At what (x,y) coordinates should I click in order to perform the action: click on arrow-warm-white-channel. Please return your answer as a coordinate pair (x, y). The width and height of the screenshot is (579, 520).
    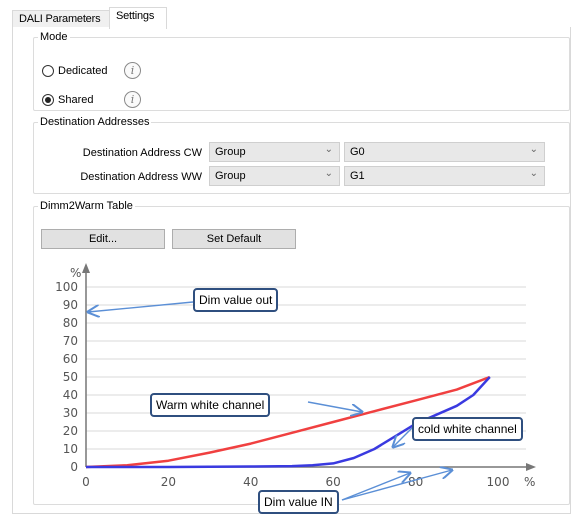
    Looking at the image, I should click on (334, 406).